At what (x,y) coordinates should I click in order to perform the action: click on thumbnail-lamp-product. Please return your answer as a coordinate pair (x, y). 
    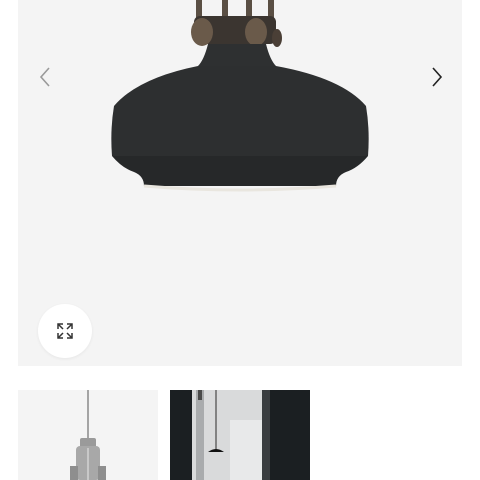
    Looking at the image, I should click on (88, 435).